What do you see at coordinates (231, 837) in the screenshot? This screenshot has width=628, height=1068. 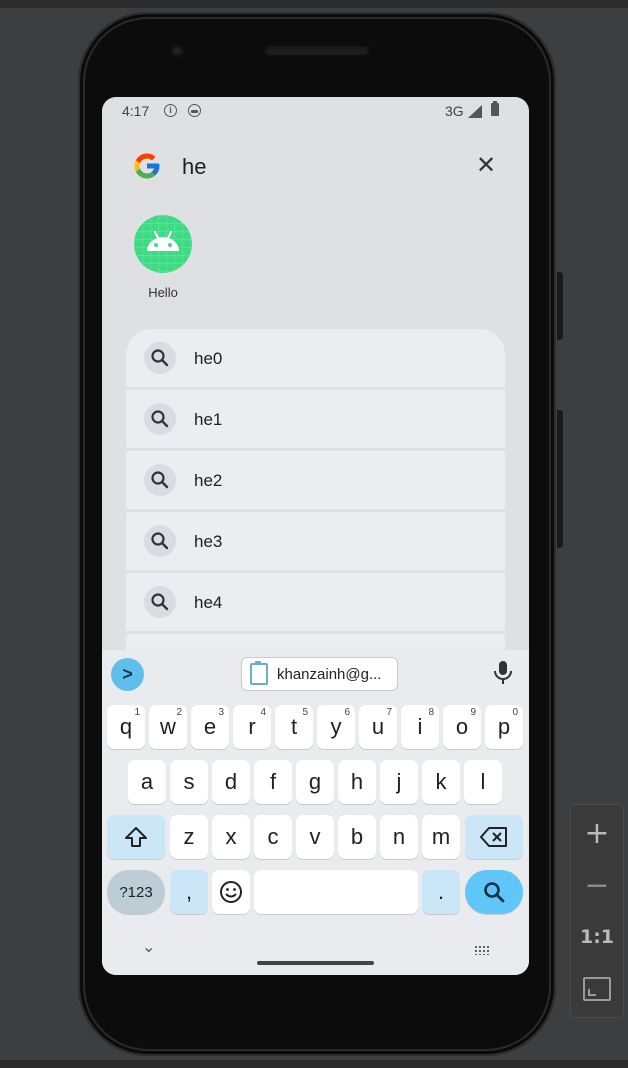 I see `key-x: x` at bounding box center [231, 837].